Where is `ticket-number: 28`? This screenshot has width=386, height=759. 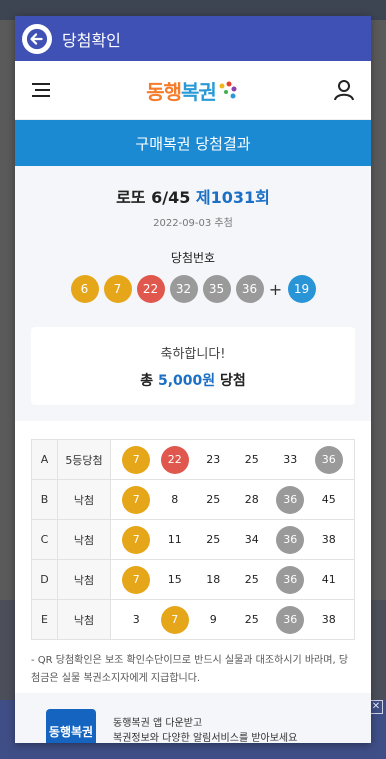
ticket-number: 28 is located at coordinates (251, 499).